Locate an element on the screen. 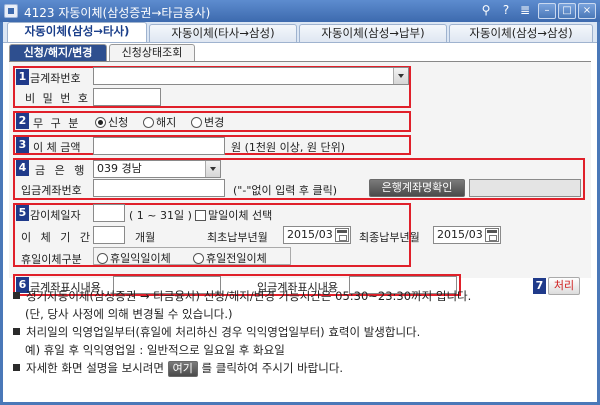 The width and height of the screenshot is (600, 405). help-here-button: 여기 is located at coordinates (182, 369).